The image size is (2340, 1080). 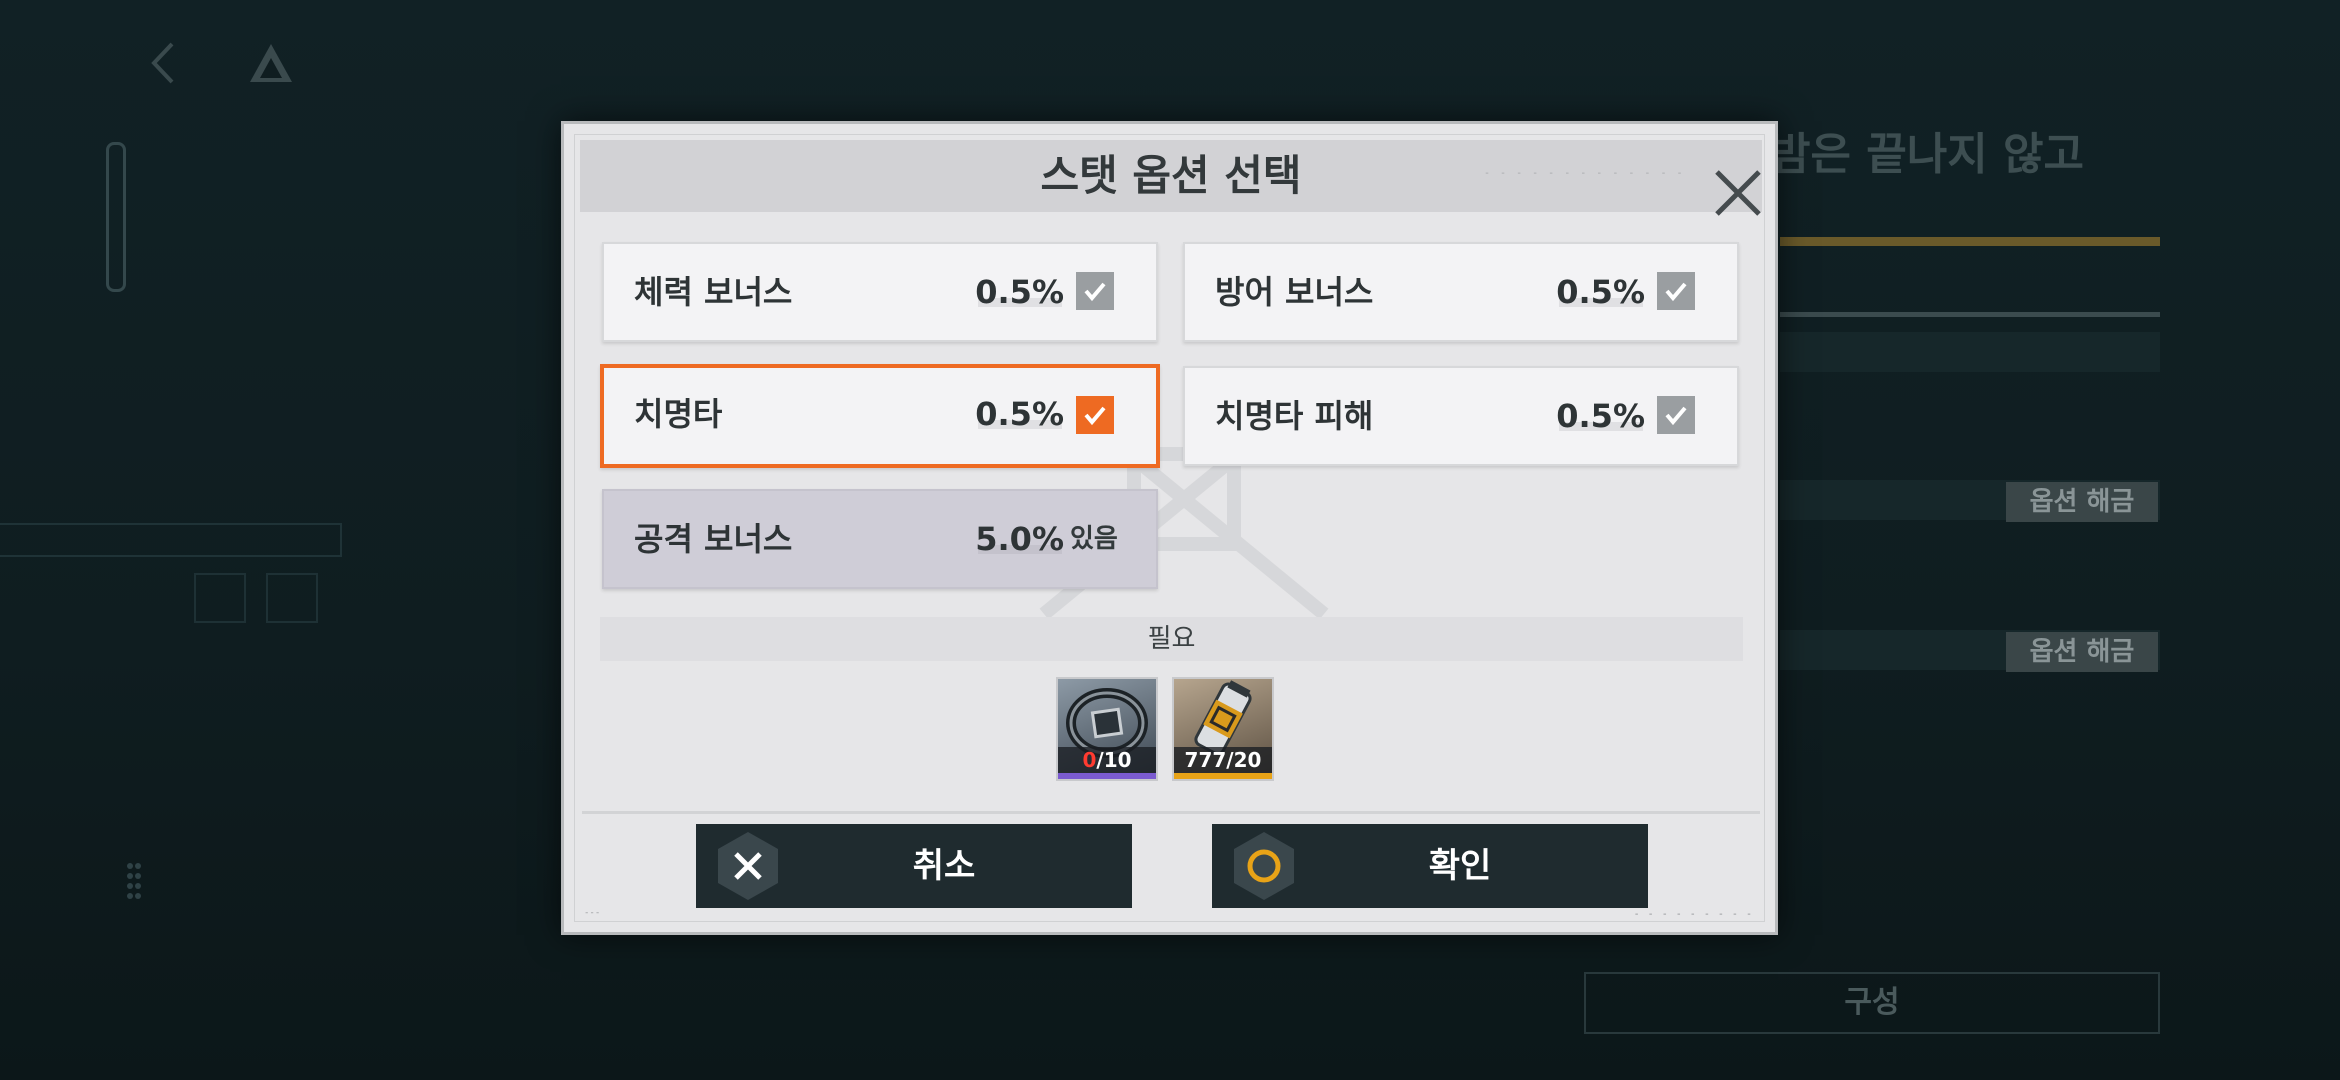 What do you see at coordinates (116, 217) in the screenshot?
I see `scroll-indicator` at bounding box center [116, 217].